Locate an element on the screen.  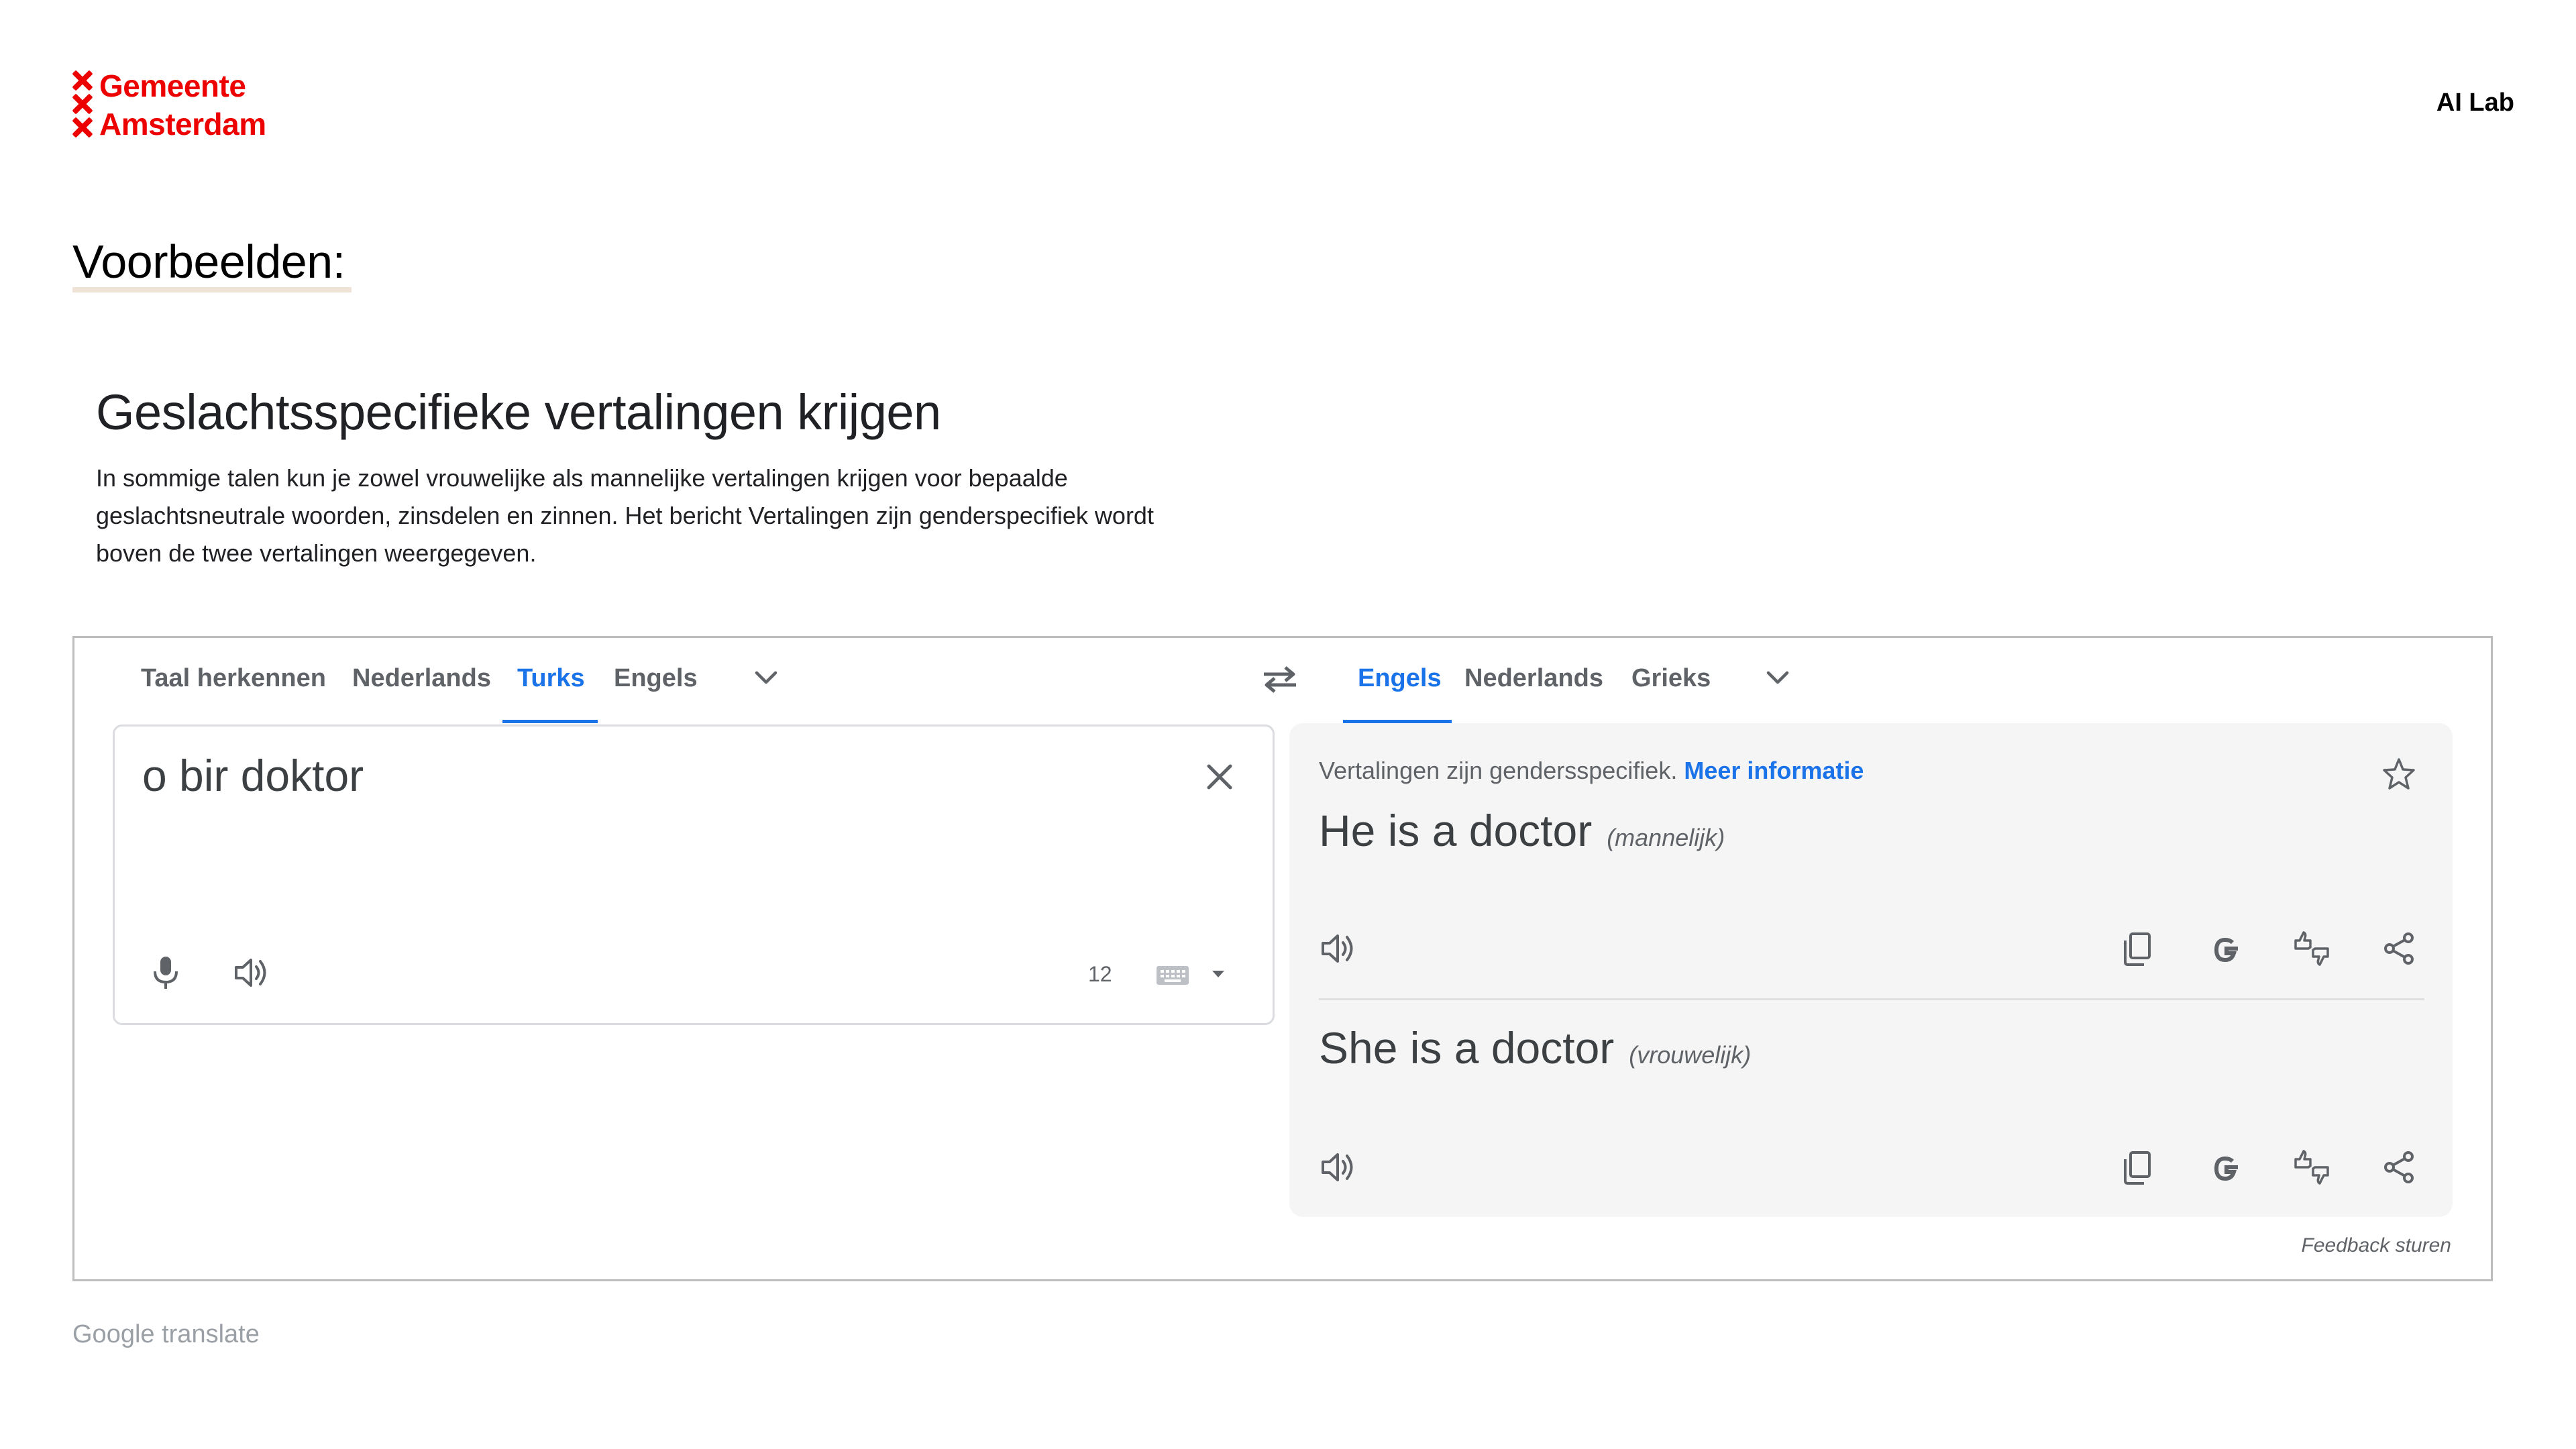
source-tab-indicator is located at coordinates (550, 721).